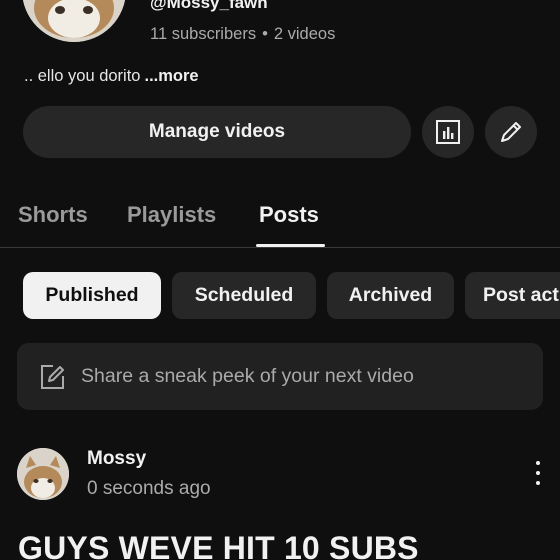 This screenshot has height=560, width=560. What do you see at coordinates (53, 215) in the screenshot?
I see `tab-shorts: Shorts` at bounding box center [53, 215].